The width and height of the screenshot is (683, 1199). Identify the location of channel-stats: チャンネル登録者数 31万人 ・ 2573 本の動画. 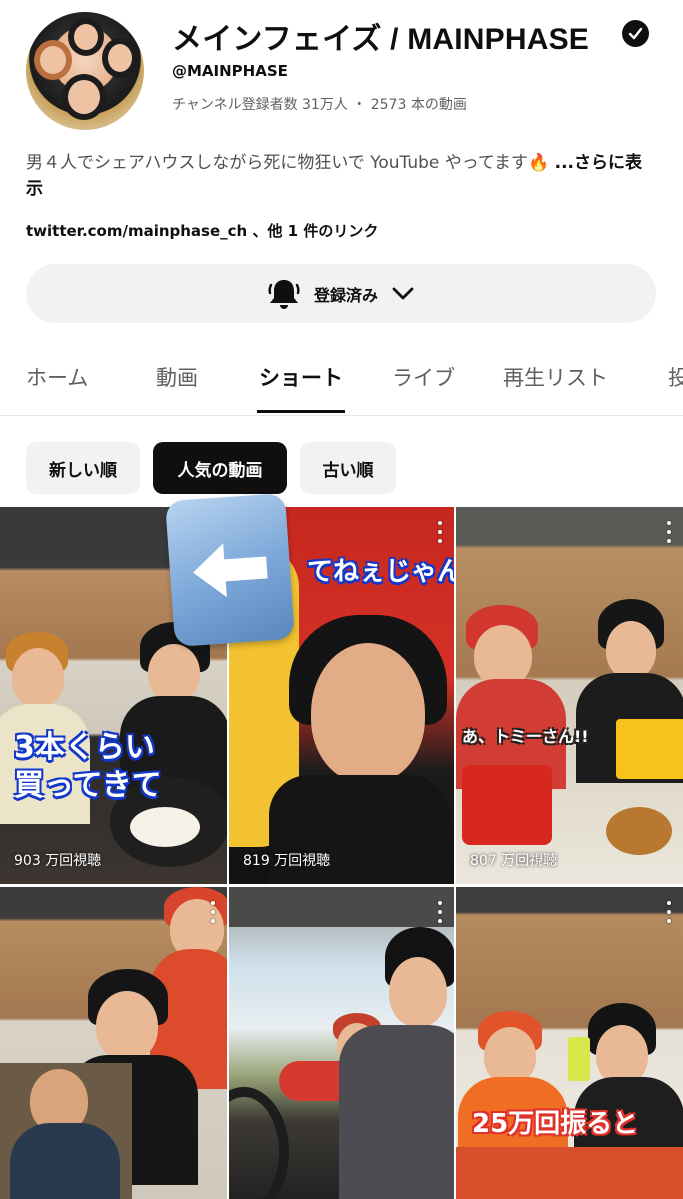
(319, 105).